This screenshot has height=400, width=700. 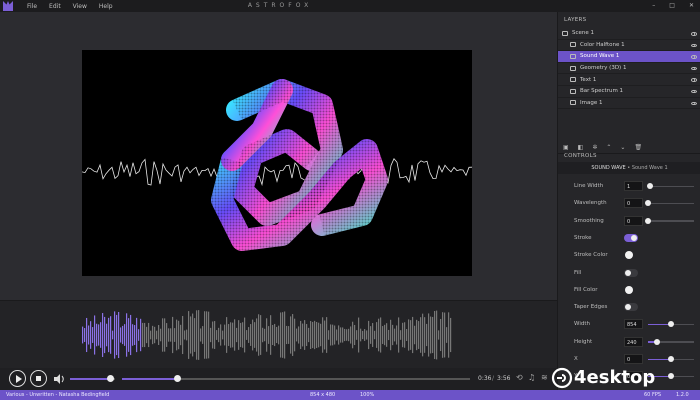 What do you see at coordinates (485, 378) in the screenshot?
I see `current-time: 0:36` at bounding box center [485, 378].